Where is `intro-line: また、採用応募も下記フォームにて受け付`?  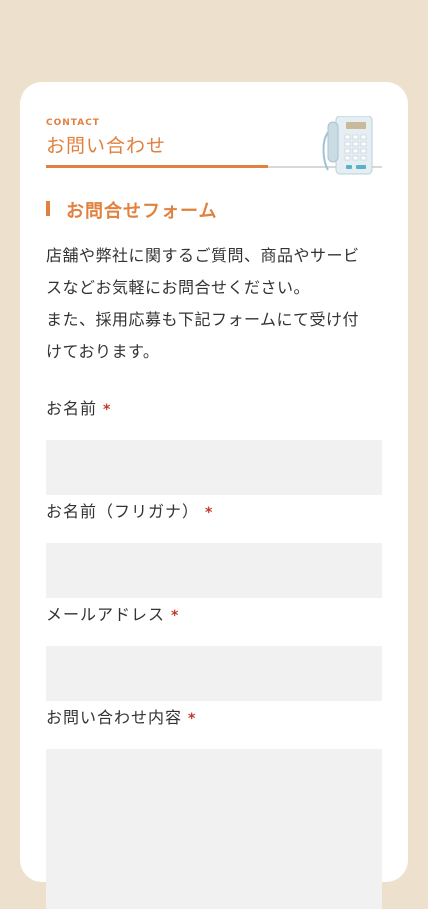 intro-line: また、採用応募も下記フォームにて受け付 is located at coordinates (203, 319).